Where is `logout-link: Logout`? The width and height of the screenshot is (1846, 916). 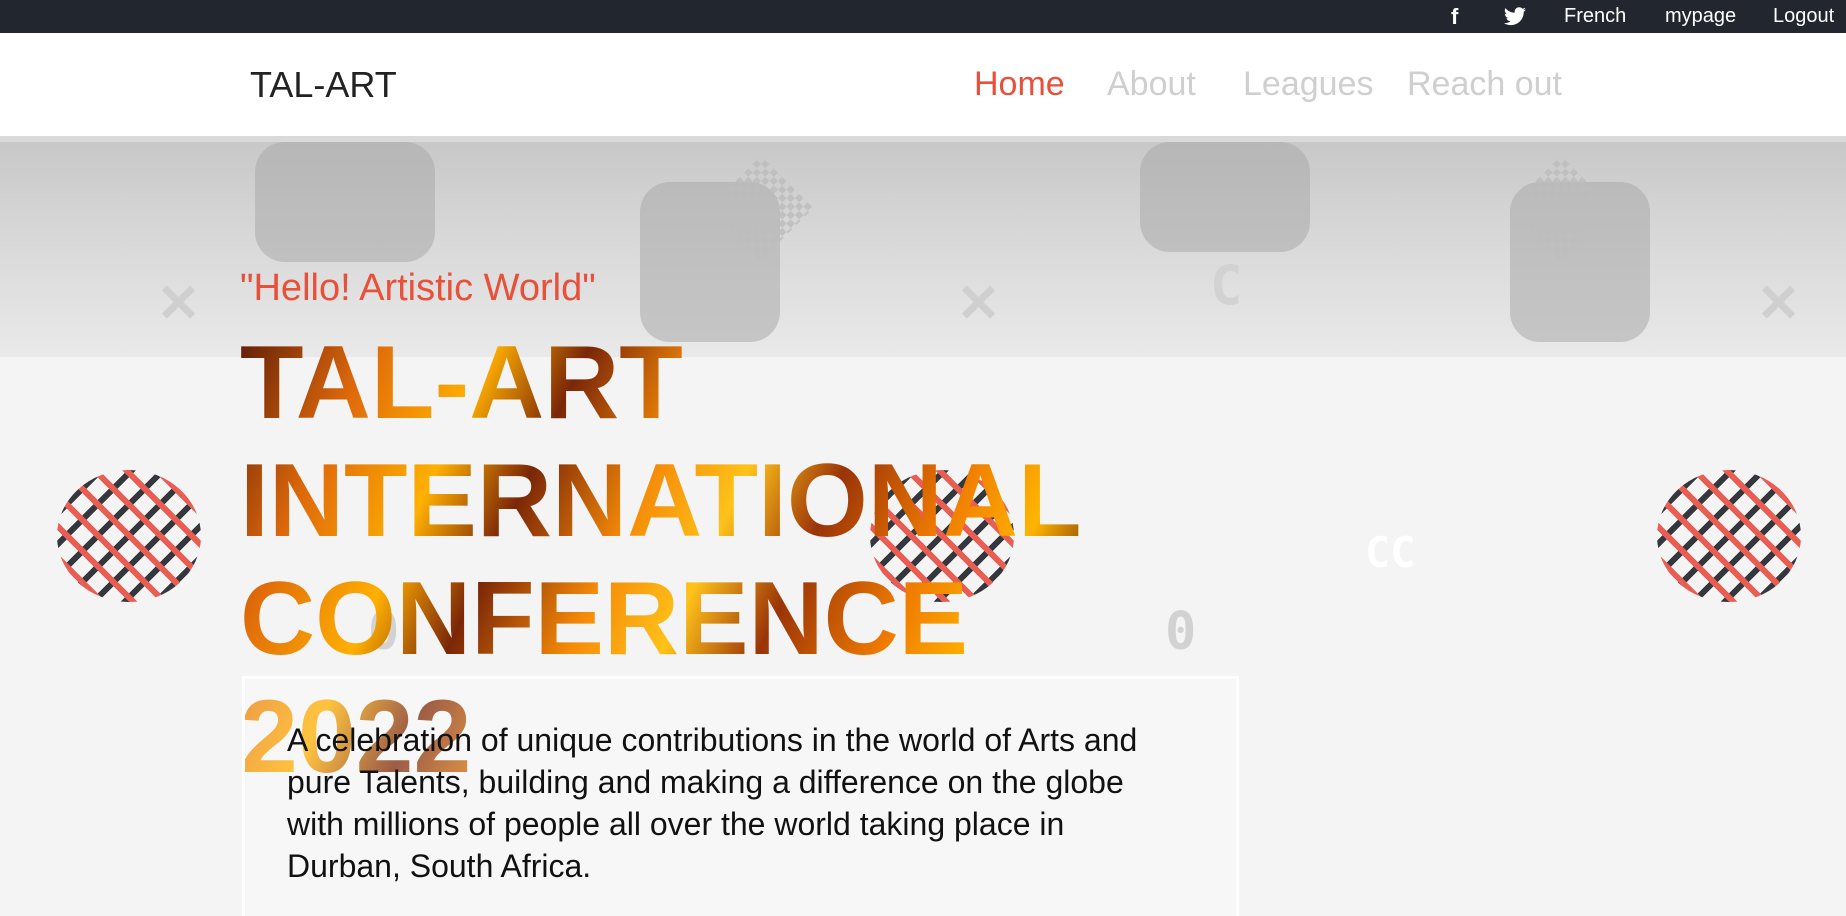
logout-link: Logout is located at coordinates (1803, 16).